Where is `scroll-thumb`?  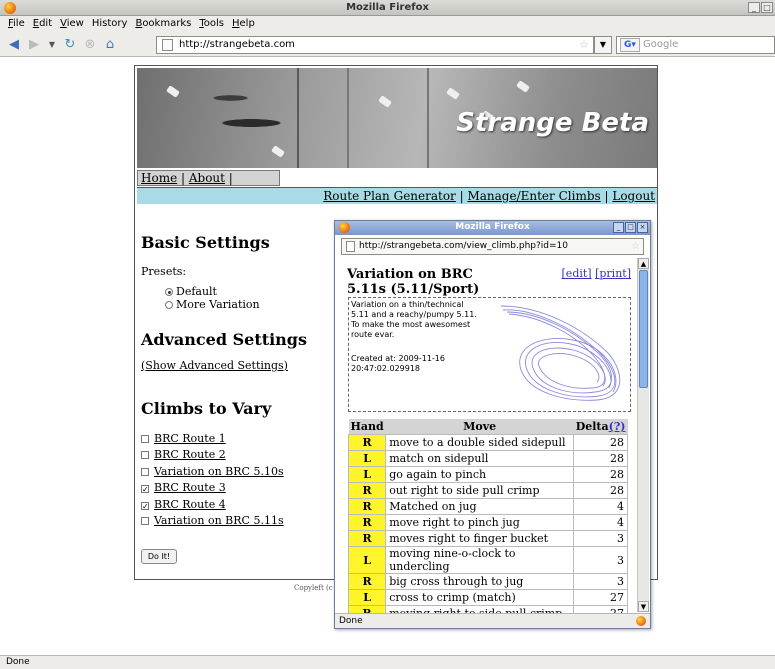
scroll-thumb is located at coordinates (643, 329).